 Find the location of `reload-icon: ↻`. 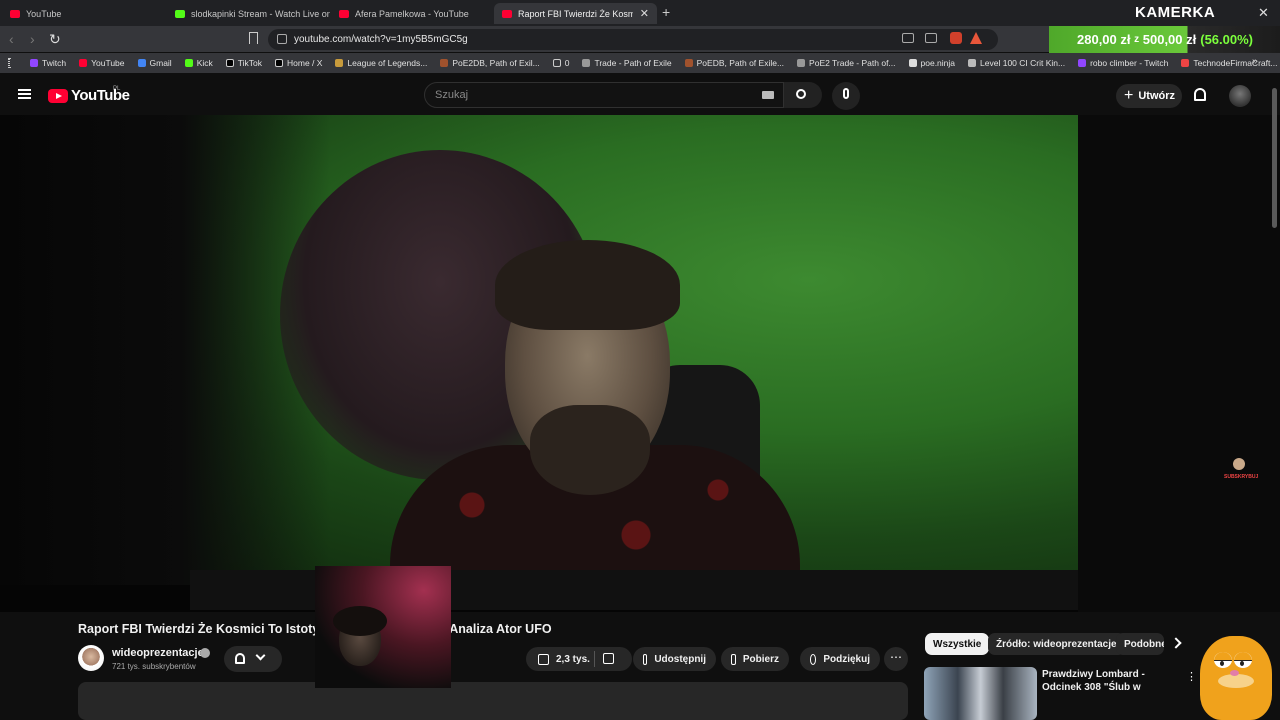

reload-icon: ↻ is located at coordinates (55, 39).